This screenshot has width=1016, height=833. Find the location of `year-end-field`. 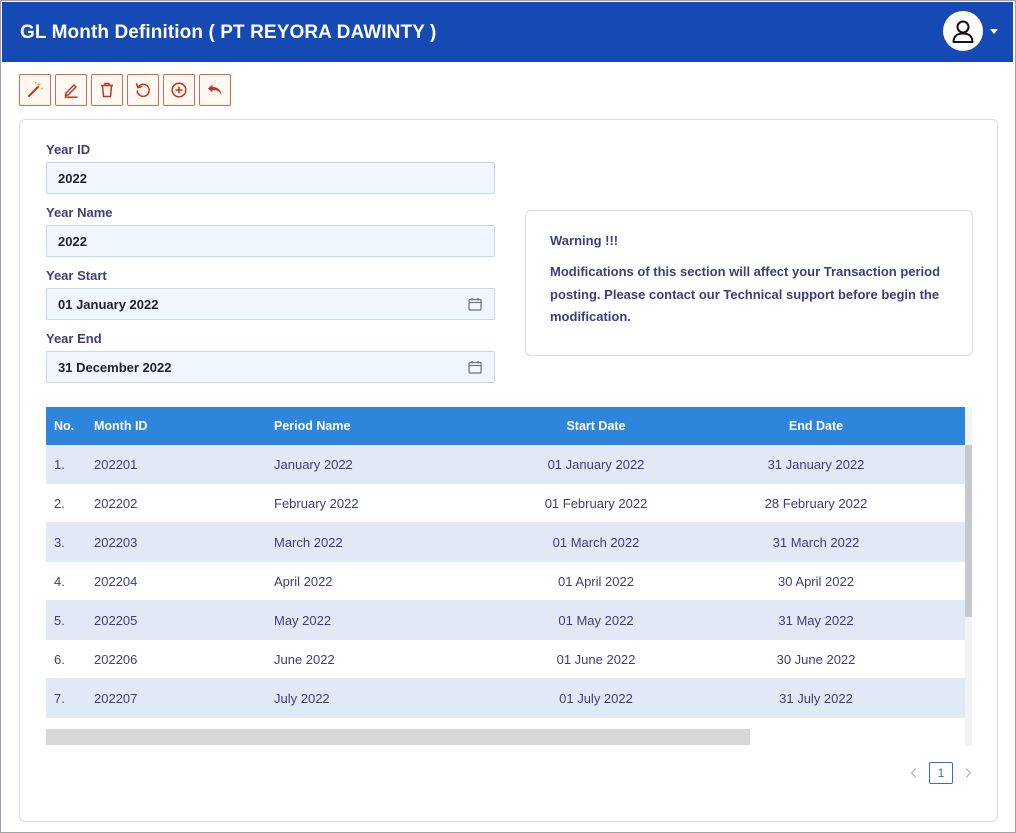

year-end-field is located at coordinates (270, 367).